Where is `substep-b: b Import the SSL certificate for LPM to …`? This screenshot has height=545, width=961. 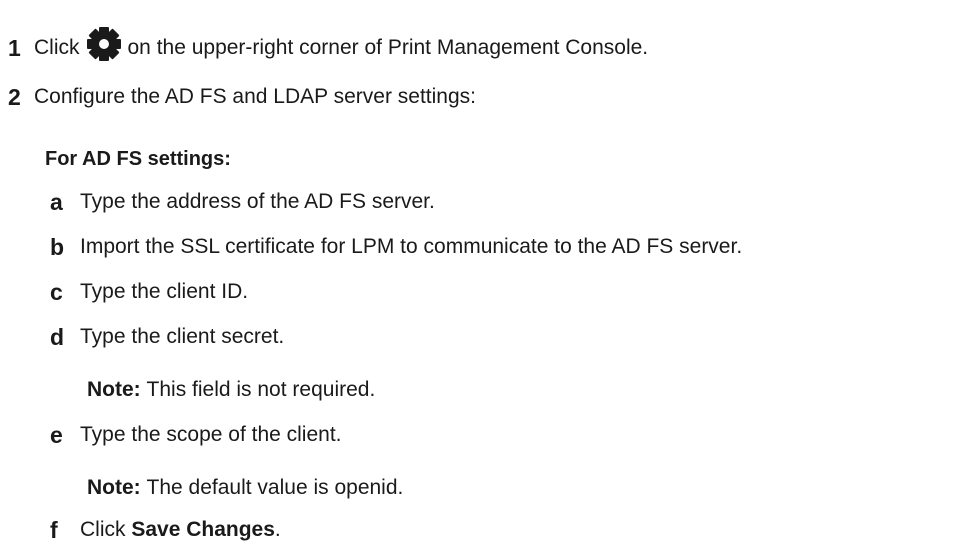
substep-b: b Import the SSL certificate for LPM to … is located at coordinates (396, 247).